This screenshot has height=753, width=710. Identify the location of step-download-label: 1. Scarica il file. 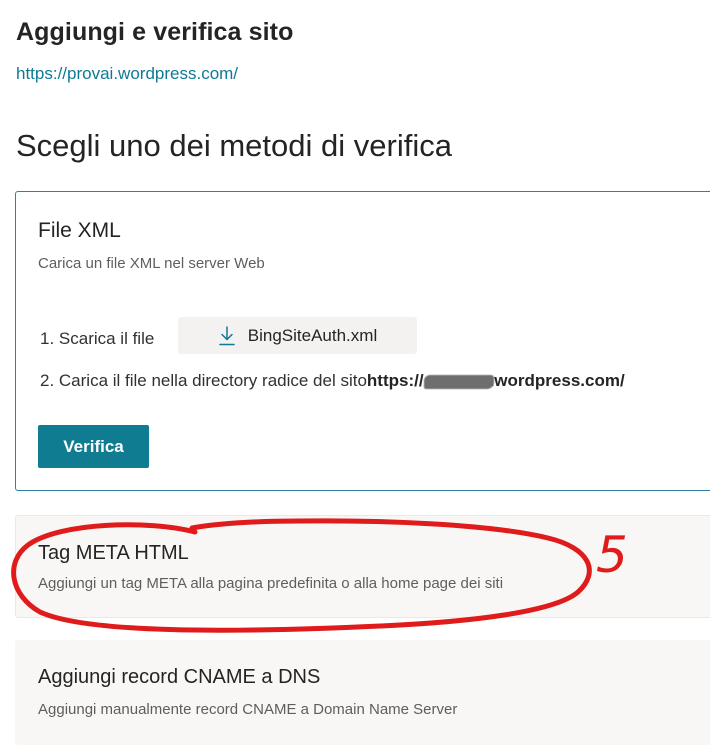
(97, 338).